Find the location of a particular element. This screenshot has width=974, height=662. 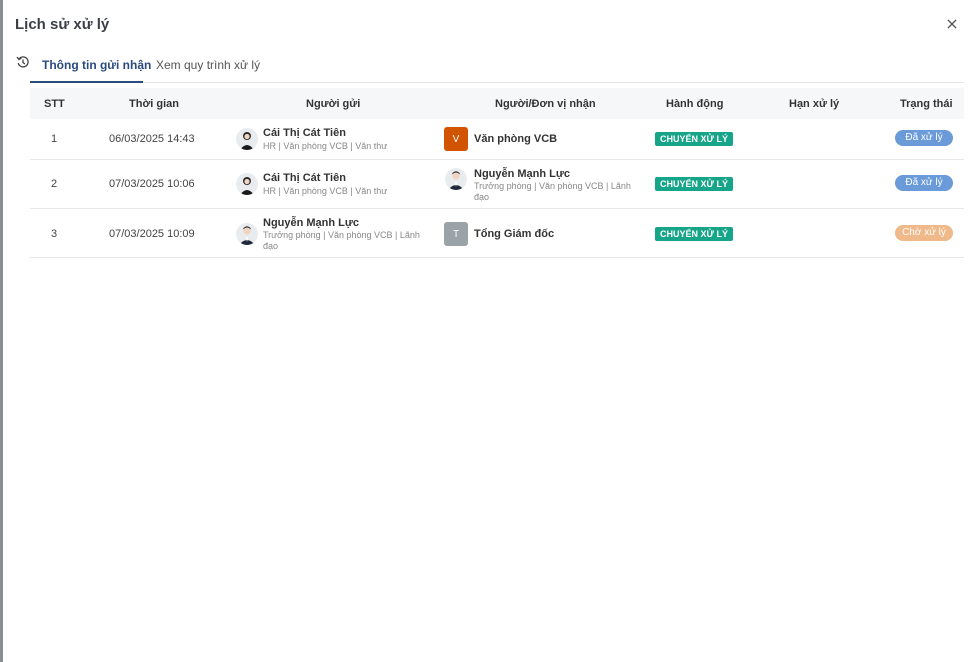

sender-subtitle: Trưởng phòng | Văn phòng VCB | Lãnh đạo is located at coordinates (341, 240).